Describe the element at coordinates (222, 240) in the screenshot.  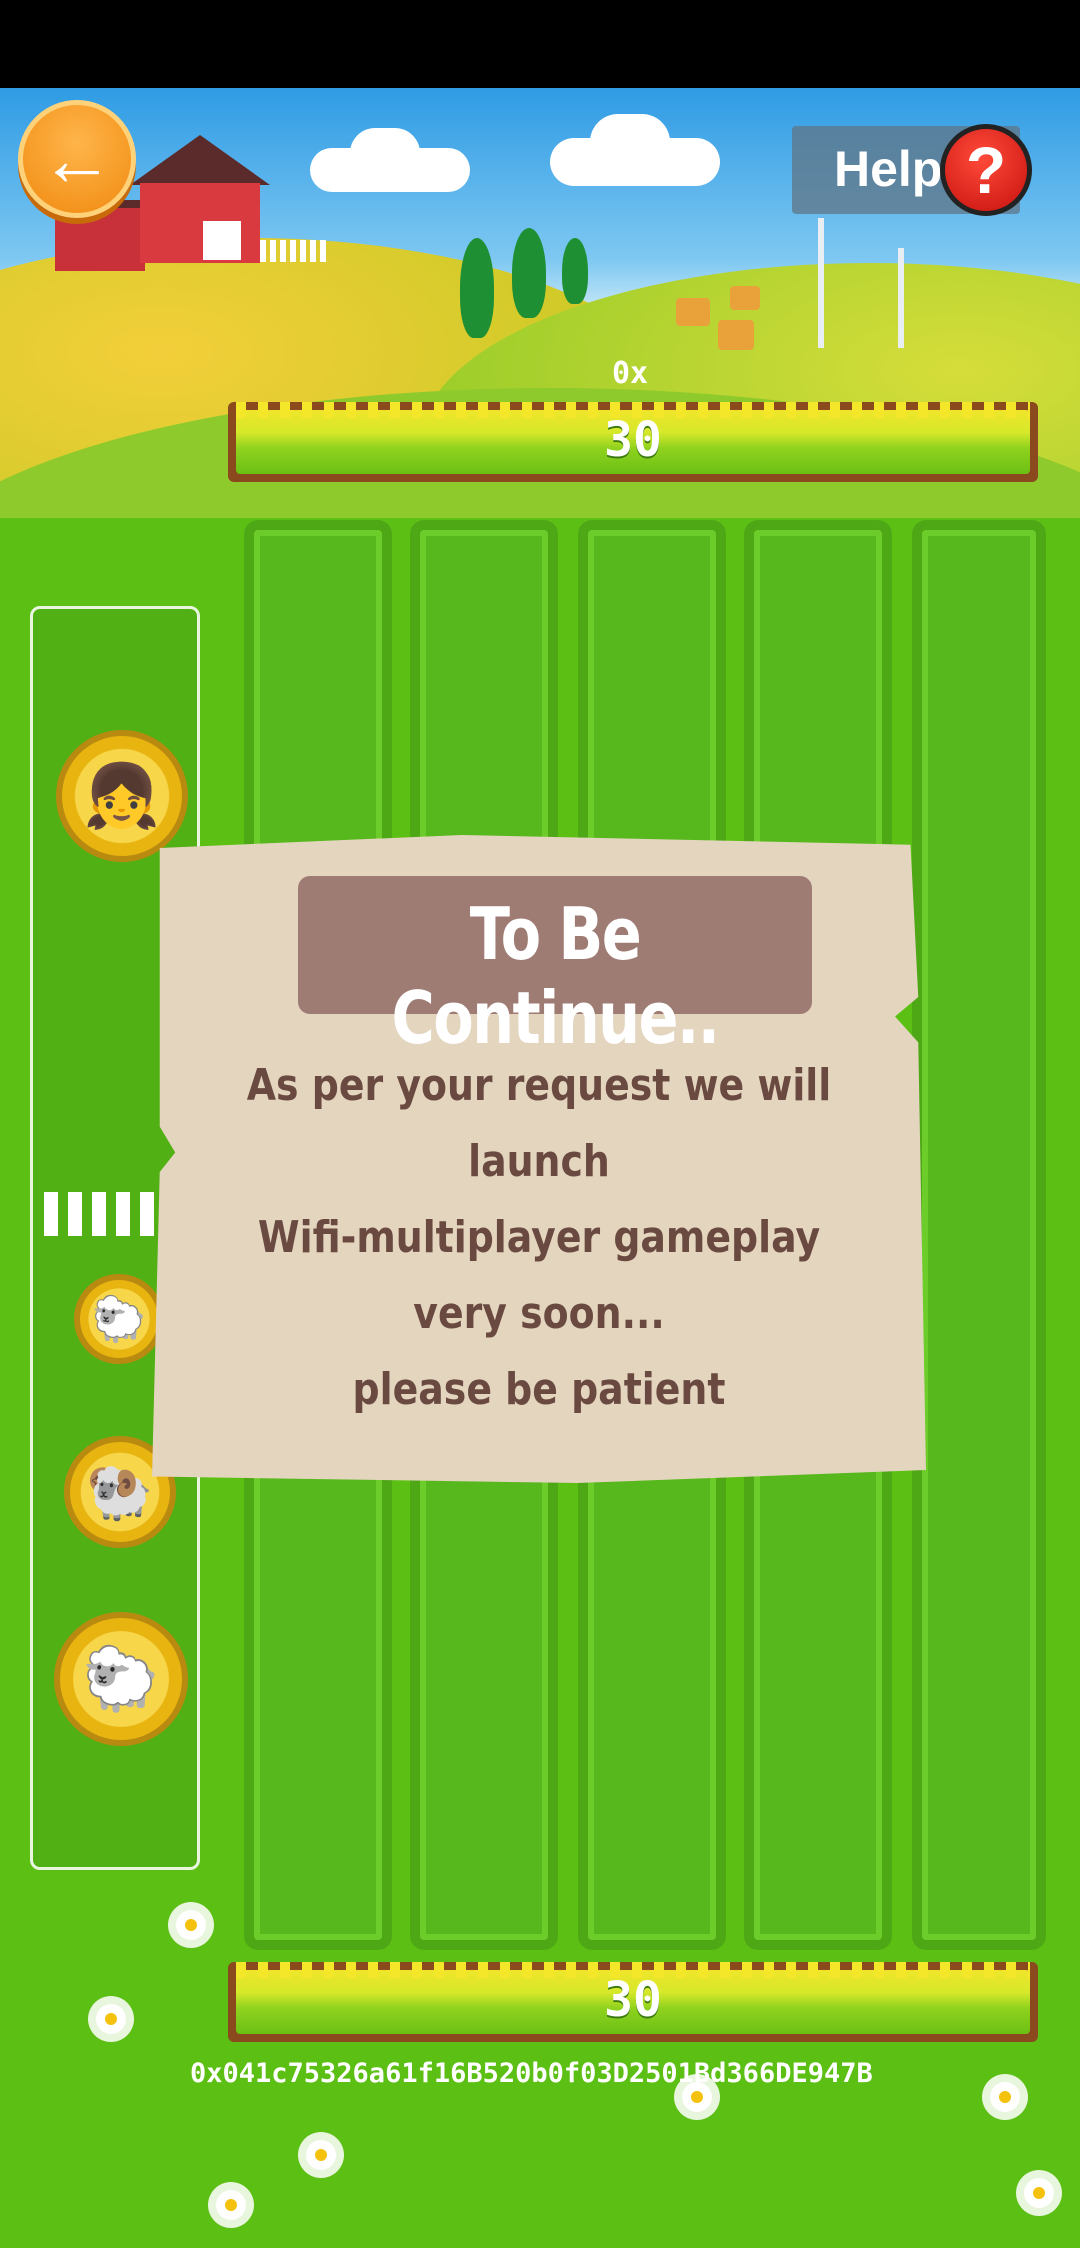
I see `barn-door` at that location.